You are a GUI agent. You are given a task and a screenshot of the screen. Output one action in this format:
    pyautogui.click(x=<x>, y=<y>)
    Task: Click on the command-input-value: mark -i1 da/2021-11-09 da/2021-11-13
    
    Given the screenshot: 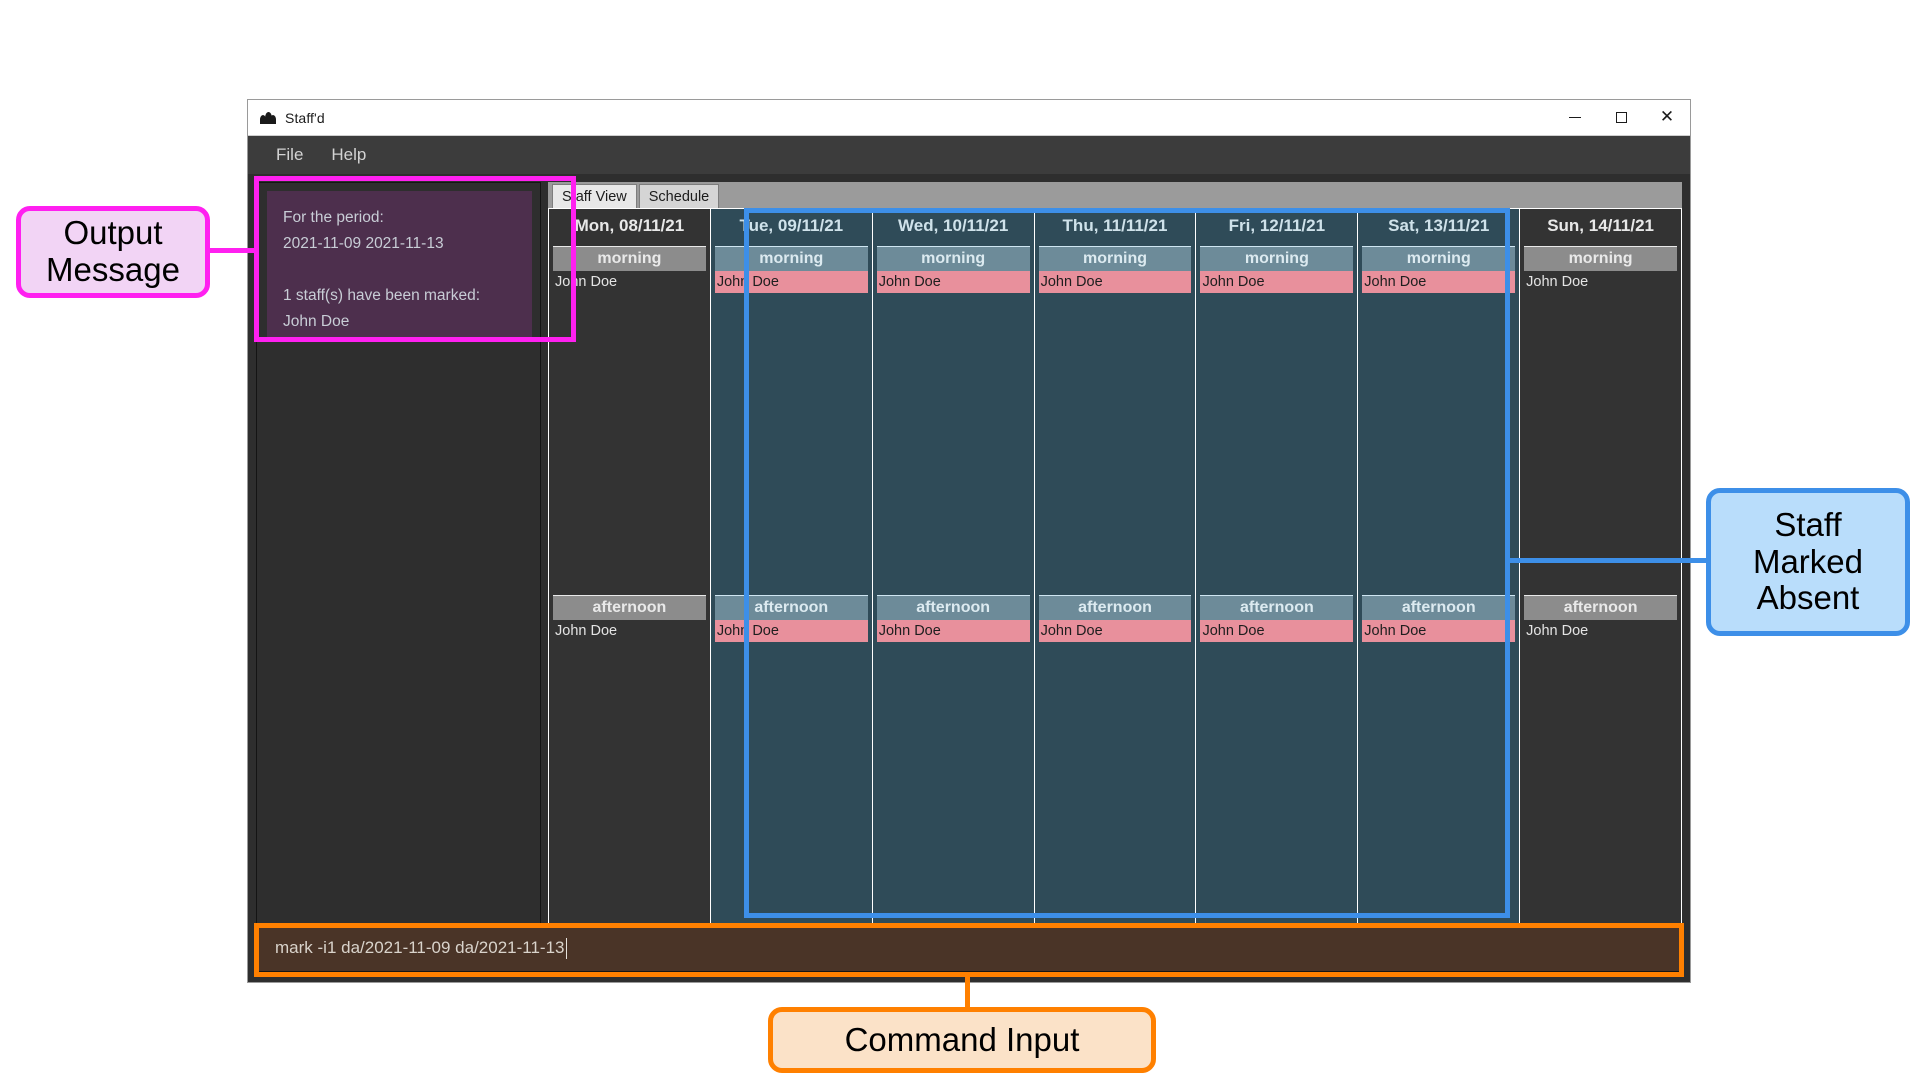 What is the action you would take?
    pyautogui.click(x=420, y=947)
    